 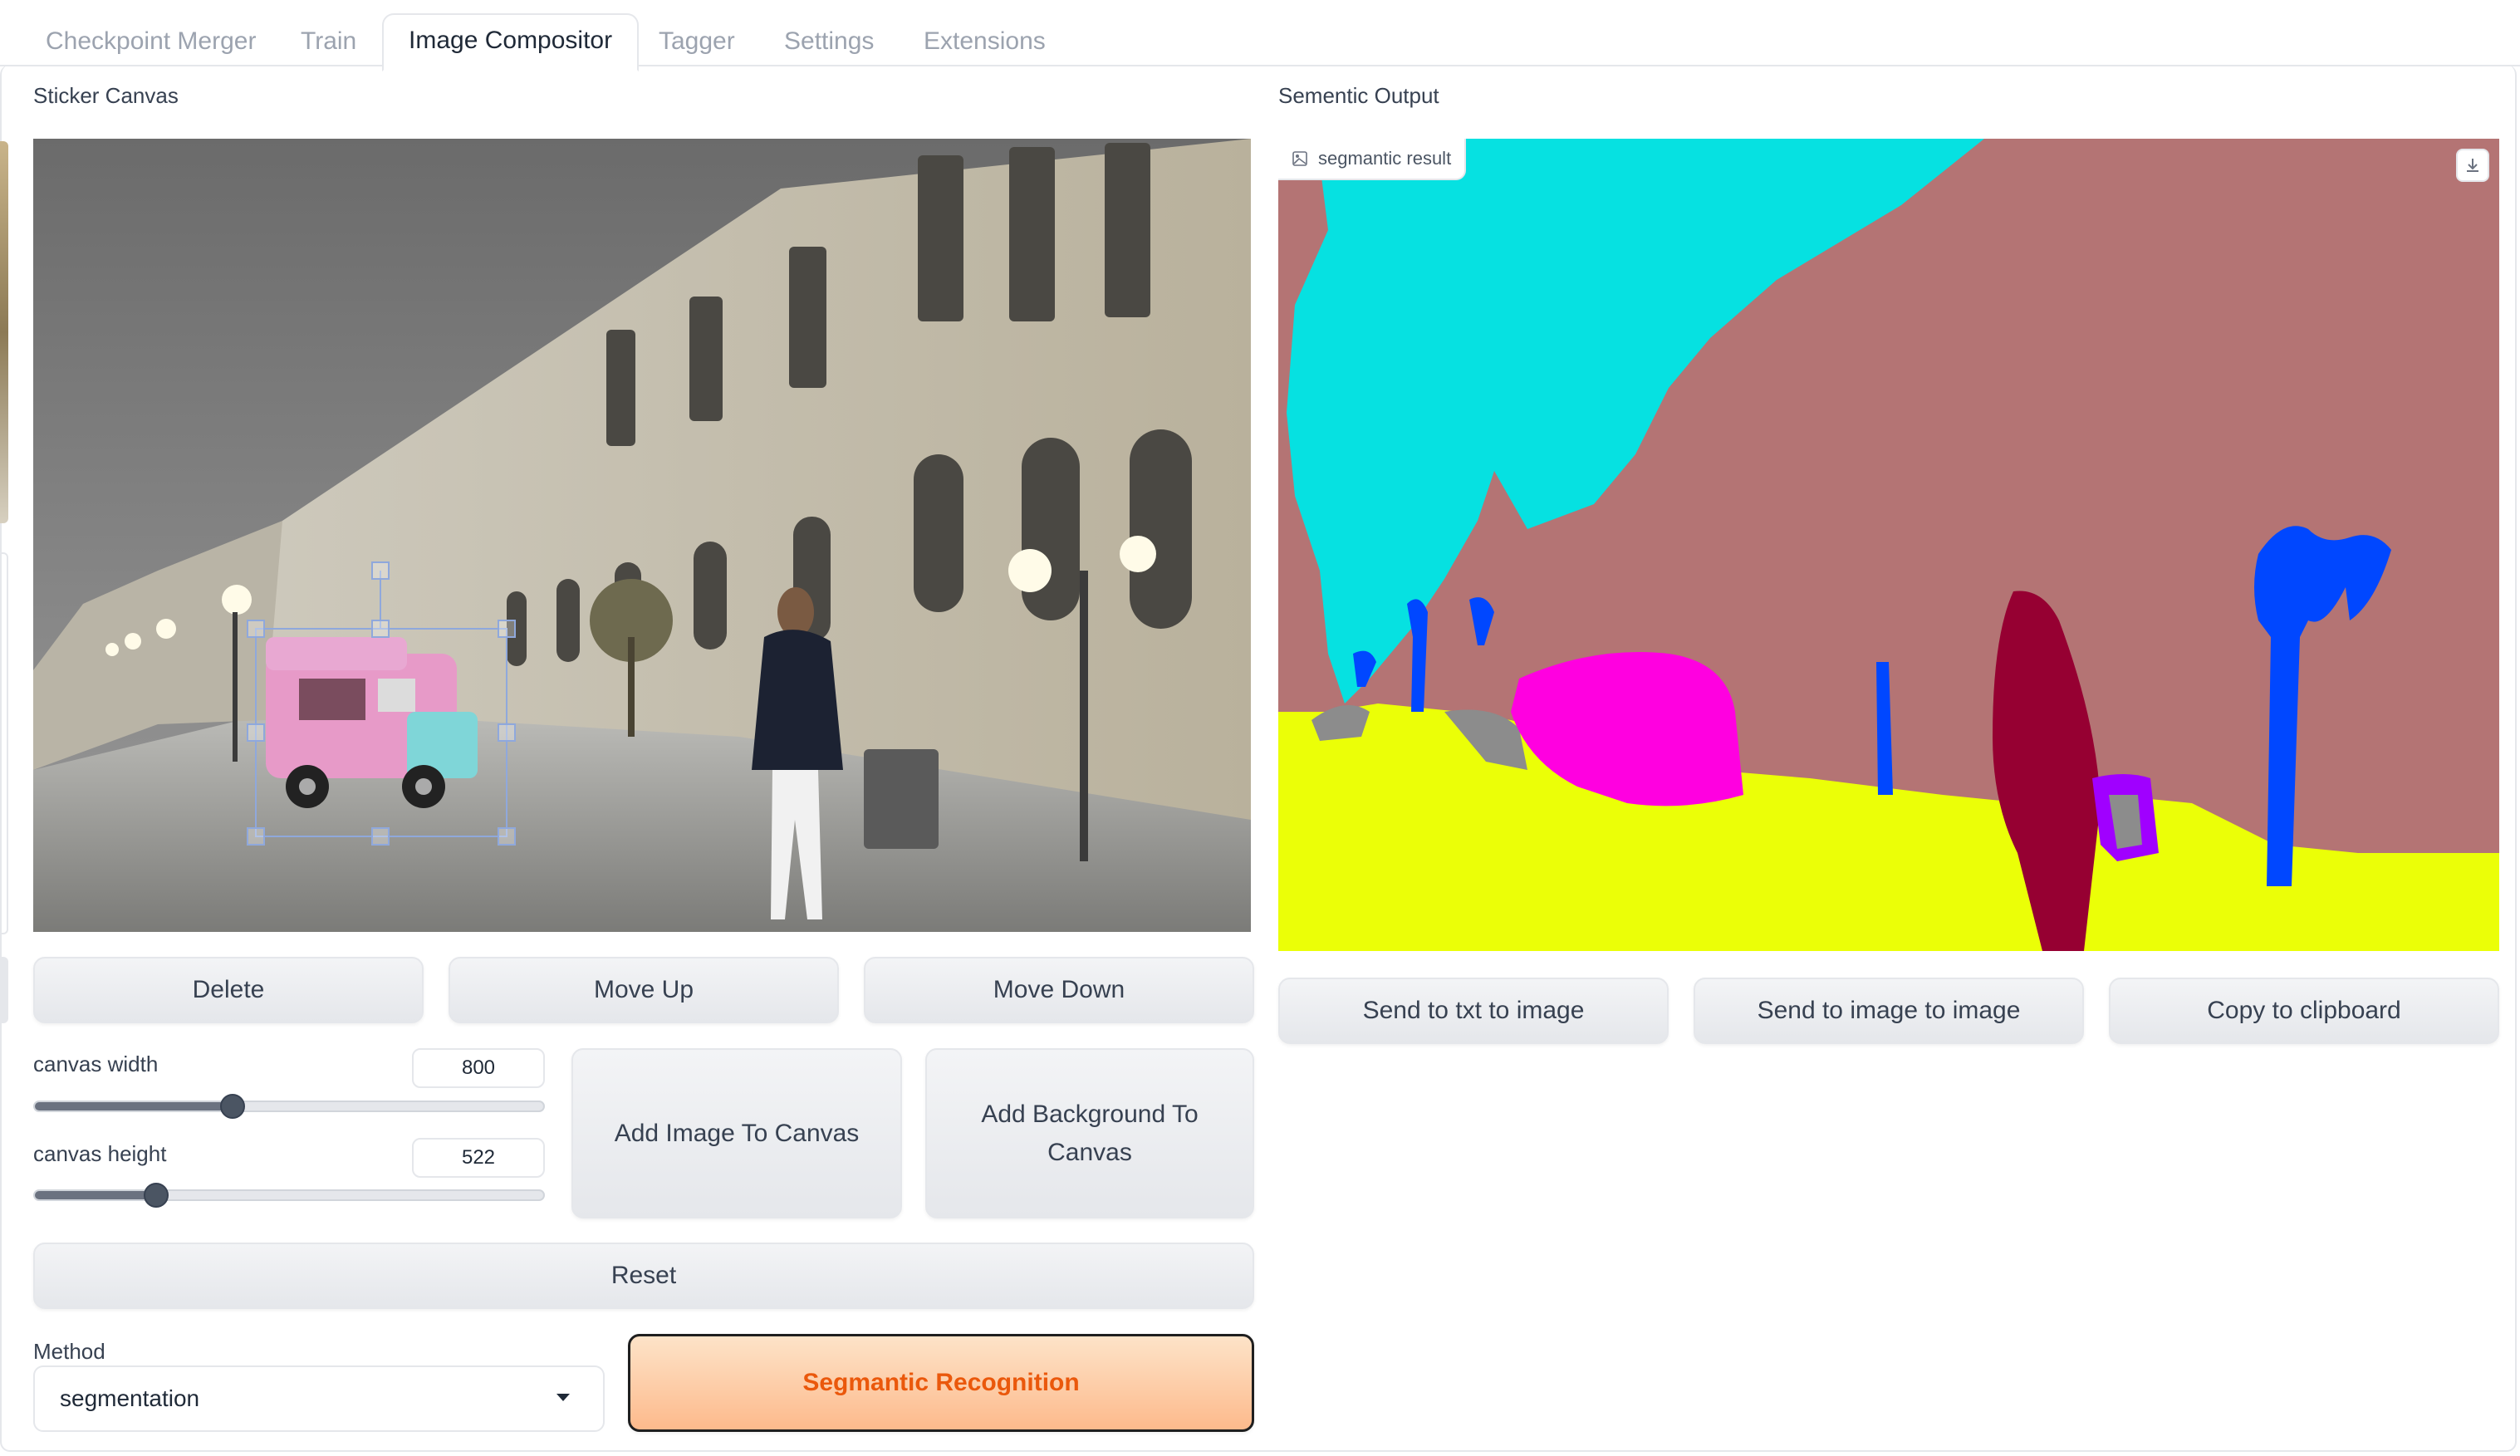 I want to click on method-label: Method, so click(x=69, y=1351).